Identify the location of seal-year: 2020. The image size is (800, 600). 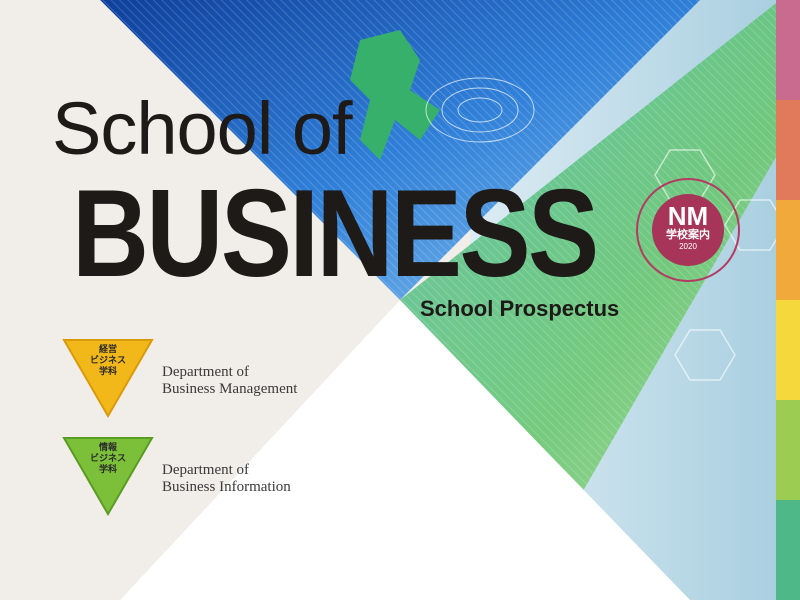
(688, 246).